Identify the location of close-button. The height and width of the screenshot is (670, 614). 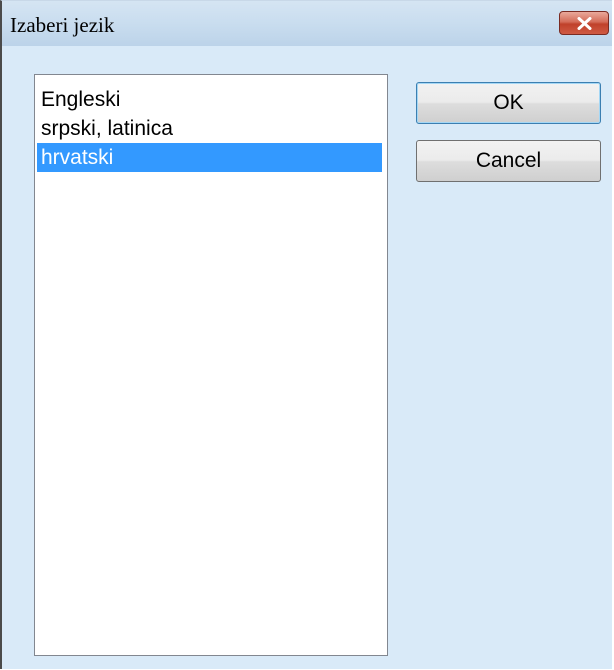
(584, 23).